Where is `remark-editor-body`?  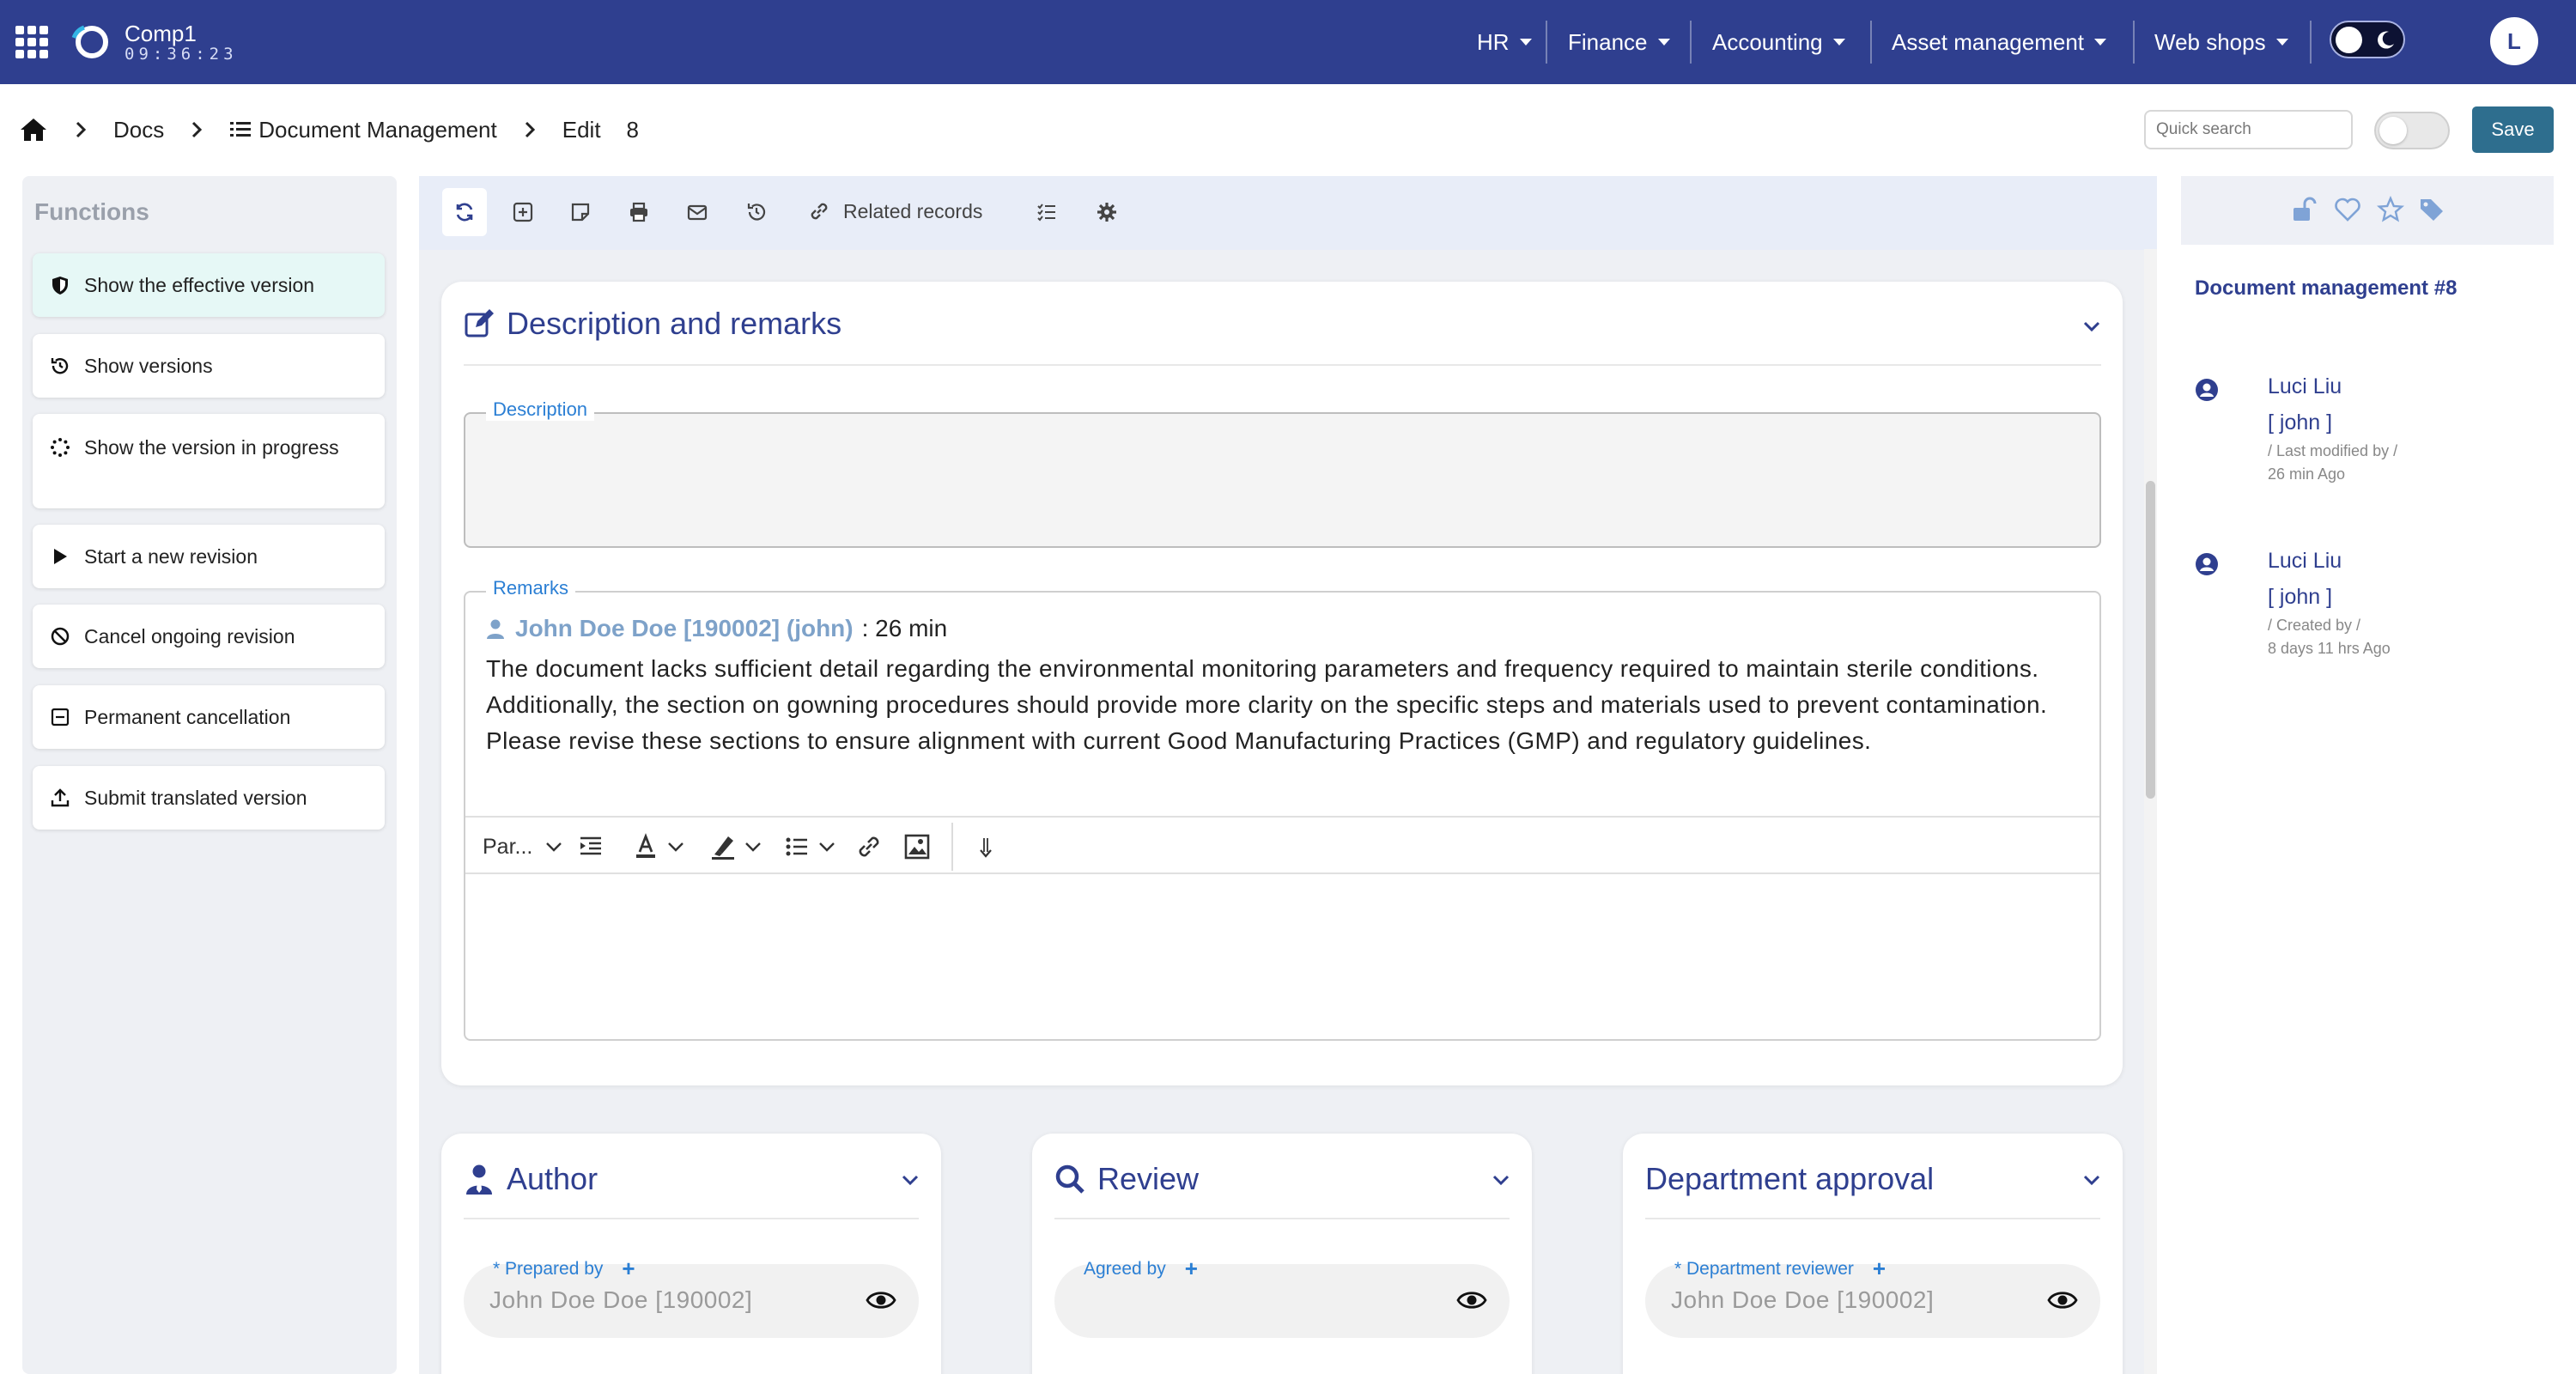 remark-editor-body is located at coordinates (1282, 957).